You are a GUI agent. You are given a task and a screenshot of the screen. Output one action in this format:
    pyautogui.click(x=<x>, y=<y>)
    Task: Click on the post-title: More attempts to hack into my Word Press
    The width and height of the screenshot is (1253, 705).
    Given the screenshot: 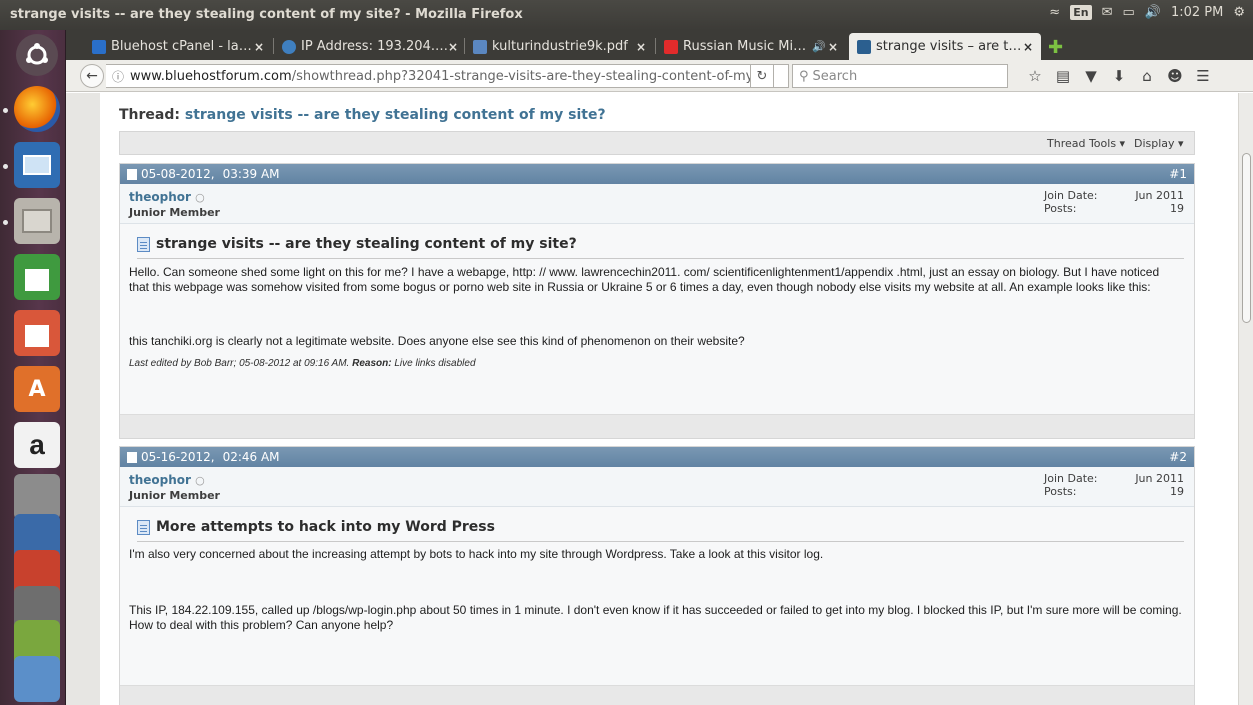 What is the action you would take?
    pyautogui.click(x=316, y=527)
    